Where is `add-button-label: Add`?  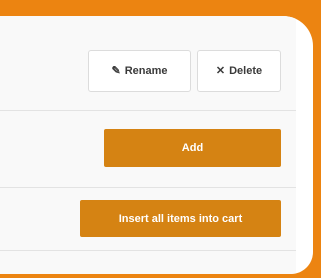 add-button-label: Add is located at coordinates (192, 148).